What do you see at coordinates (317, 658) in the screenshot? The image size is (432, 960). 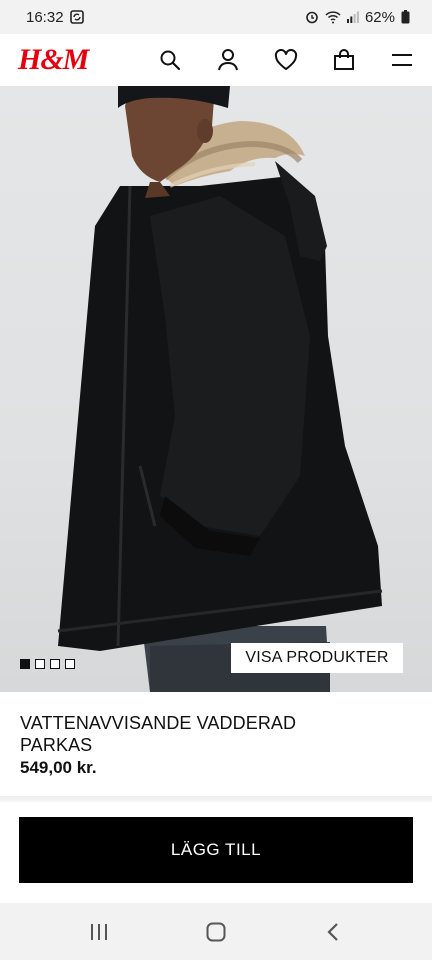 I see `show-products-button: VISA PRODUKTER` at bounding box center [317, 658].